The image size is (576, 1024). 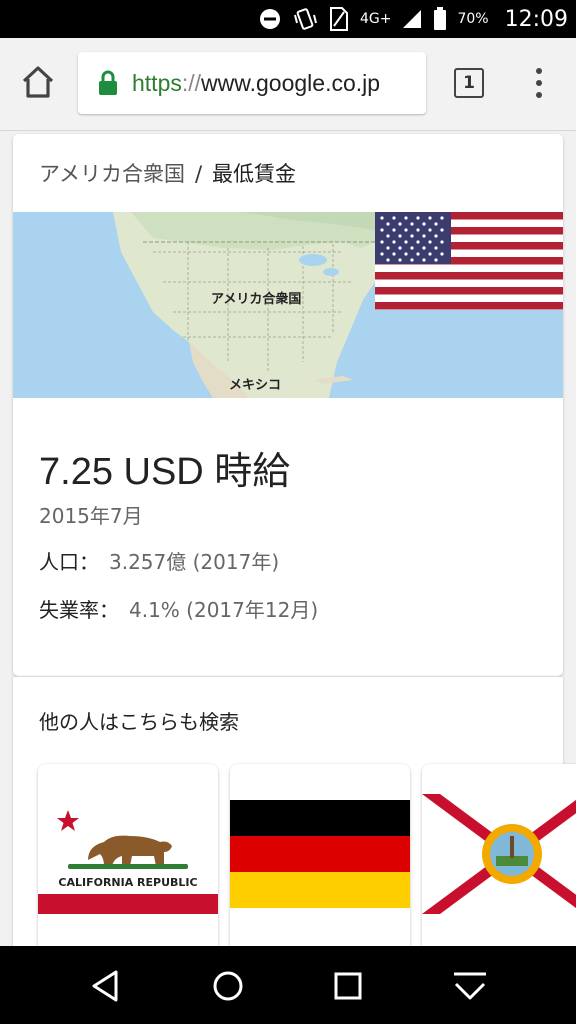 I want to click on population-row: 人口： 3.257億 (2017年), so click(x=159, y=560).